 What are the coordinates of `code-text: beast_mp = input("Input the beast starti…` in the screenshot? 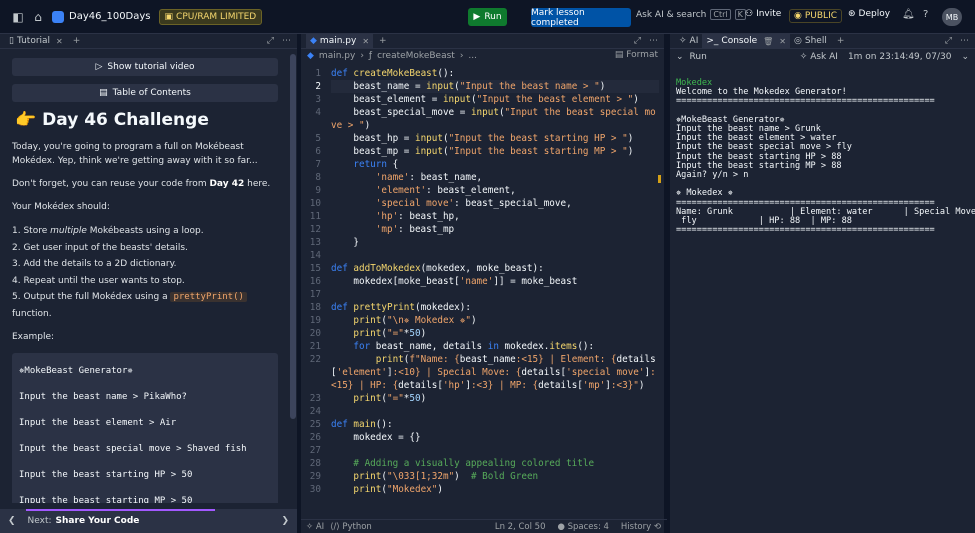 It's located at (482, 151).